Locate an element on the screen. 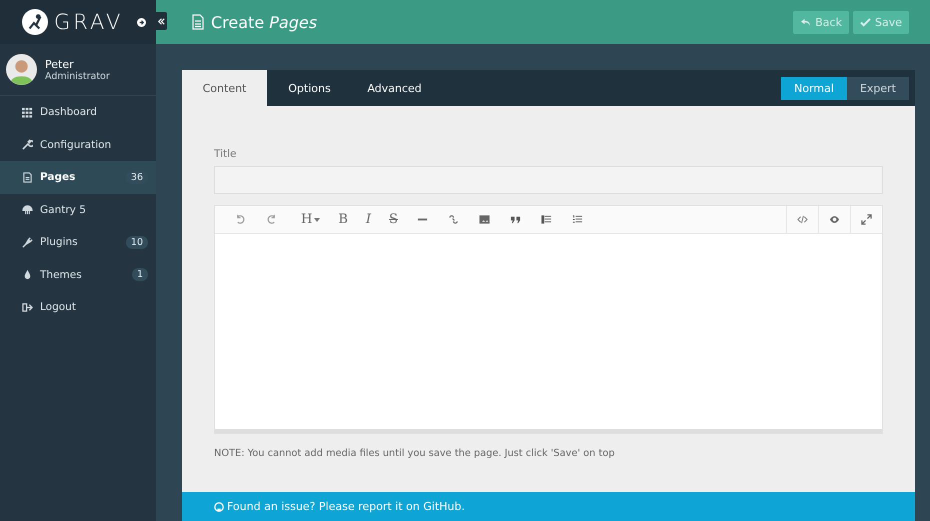  drop-icon is located at coordinates (27, 274).